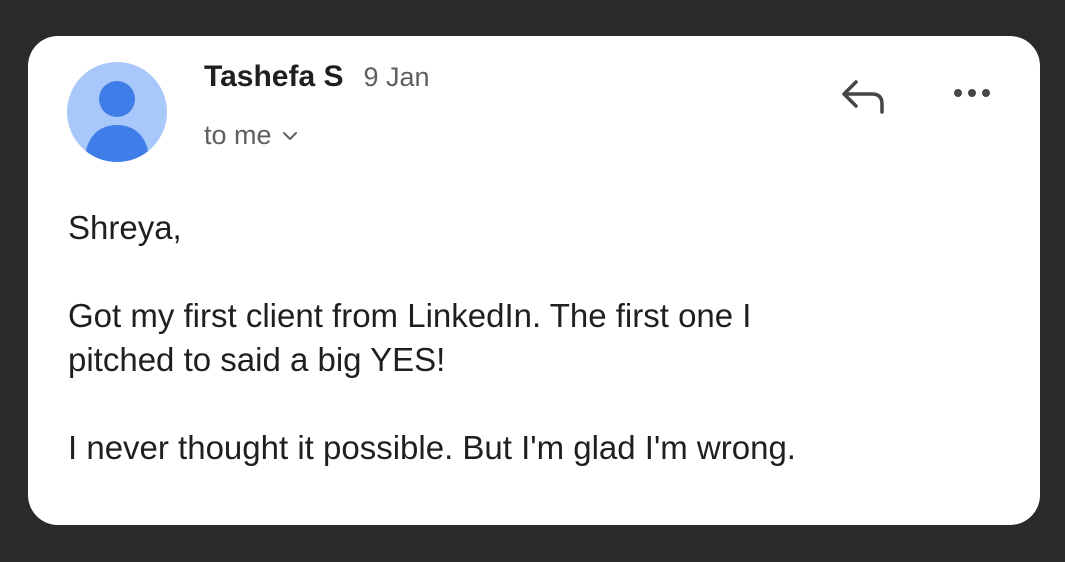 Image resolution: width=1065 pixels, height=562 pixels. I want to click on more-options-button, so click(972, 93).